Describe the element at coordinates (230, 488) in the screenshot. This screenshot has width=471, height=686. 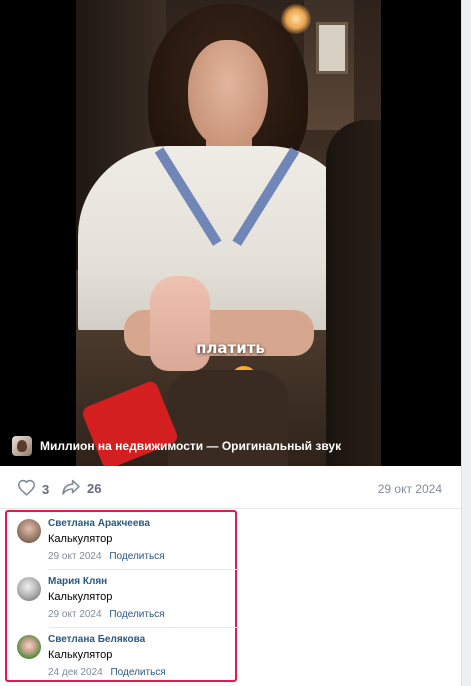
I see `post-actions: 3 26 29 окт 2024` at that location.